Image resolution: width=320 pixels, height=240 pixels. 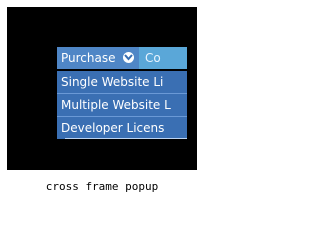 What do you see at coordinates (126, 138) in the screenshot?
I see `submenu-bottom-line` at bounding box center [126, 138].